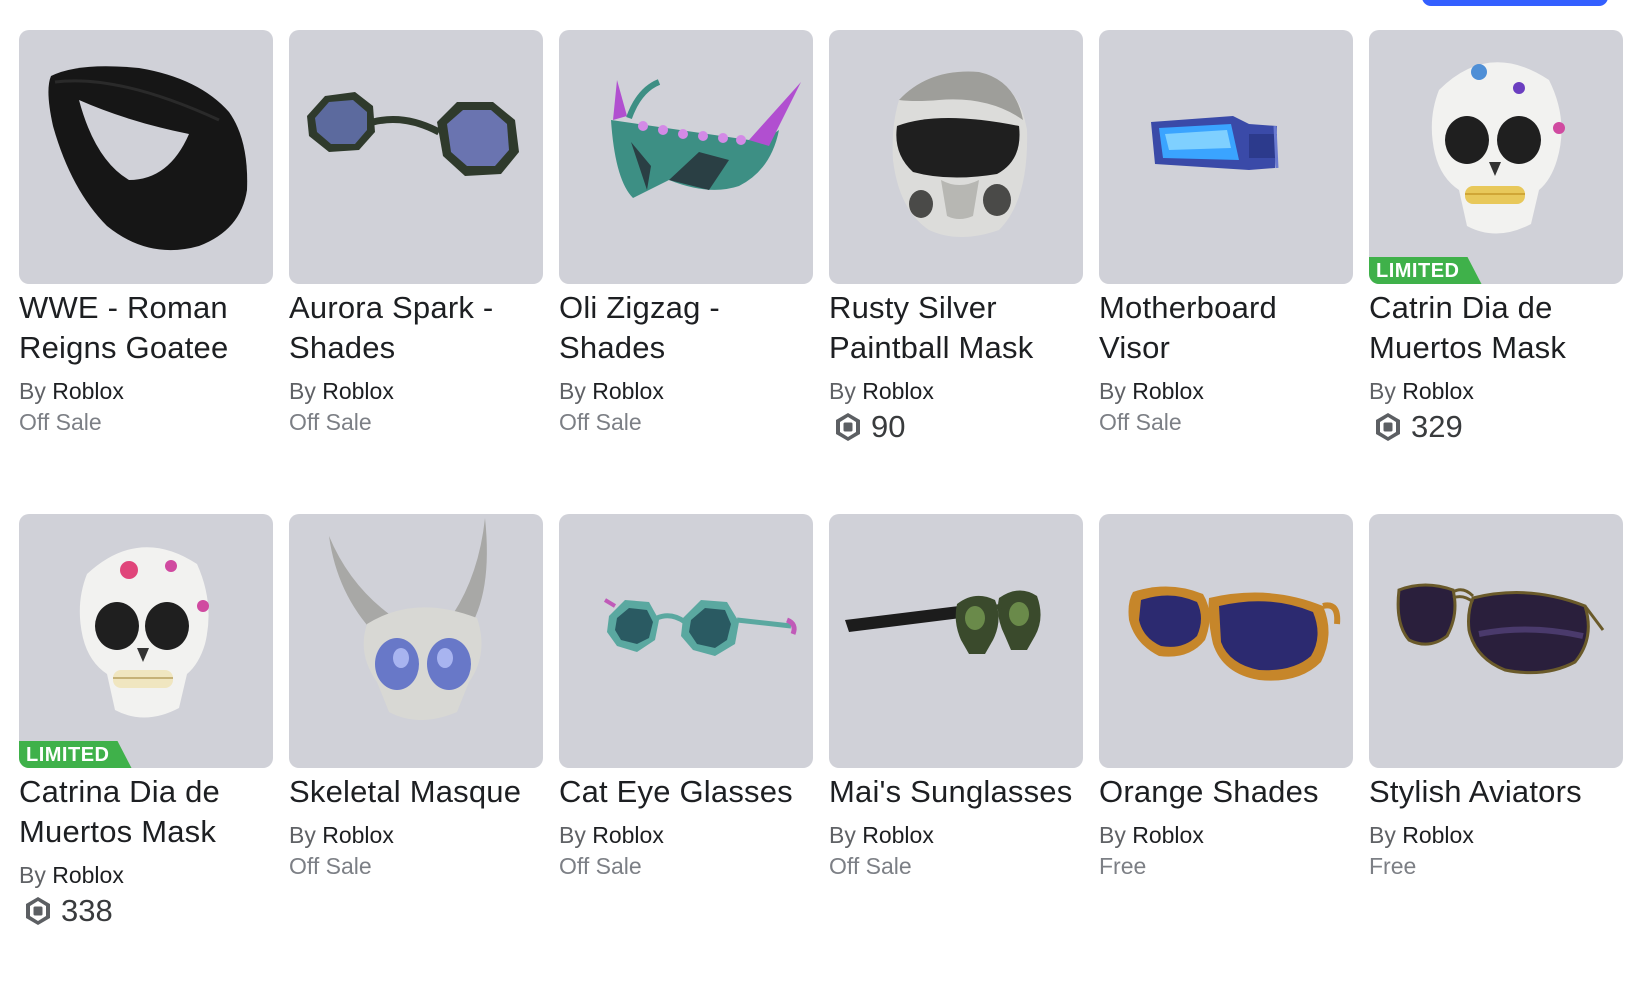  I want to click on skull-sunglasses-icon, so click(943, 622).